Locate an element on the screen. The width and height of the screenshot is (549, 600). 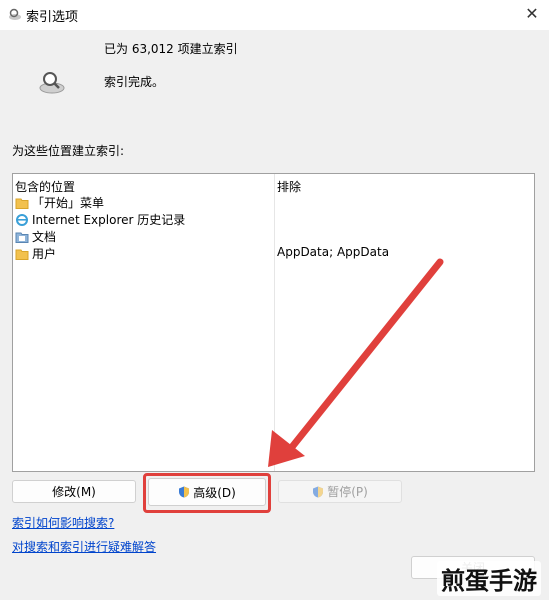
modify-button: 修改(M) is located at coordinates (74, 491).